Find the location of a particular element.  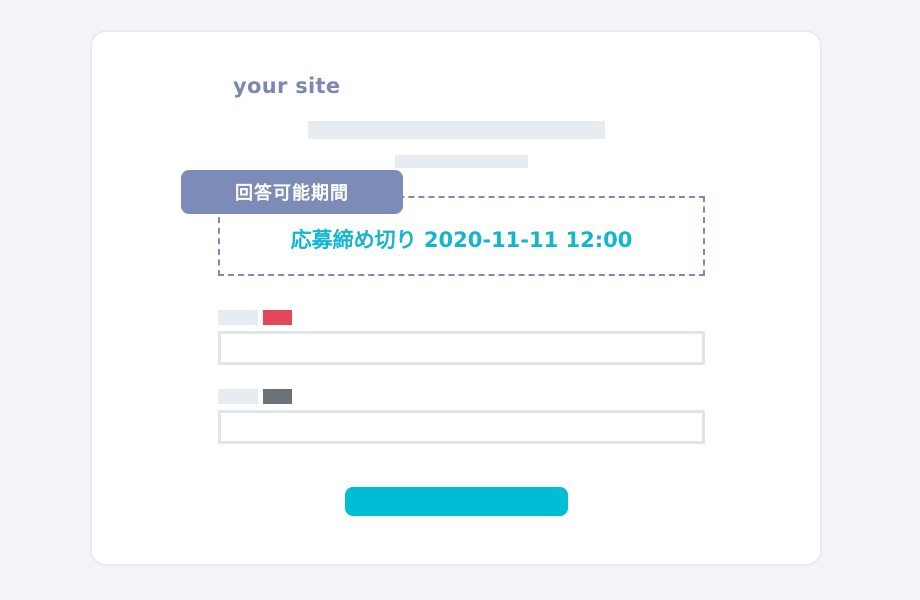

deadline-text: 応募締め切り 2020-11-11 12:00 is located at coordinates (461, 240).